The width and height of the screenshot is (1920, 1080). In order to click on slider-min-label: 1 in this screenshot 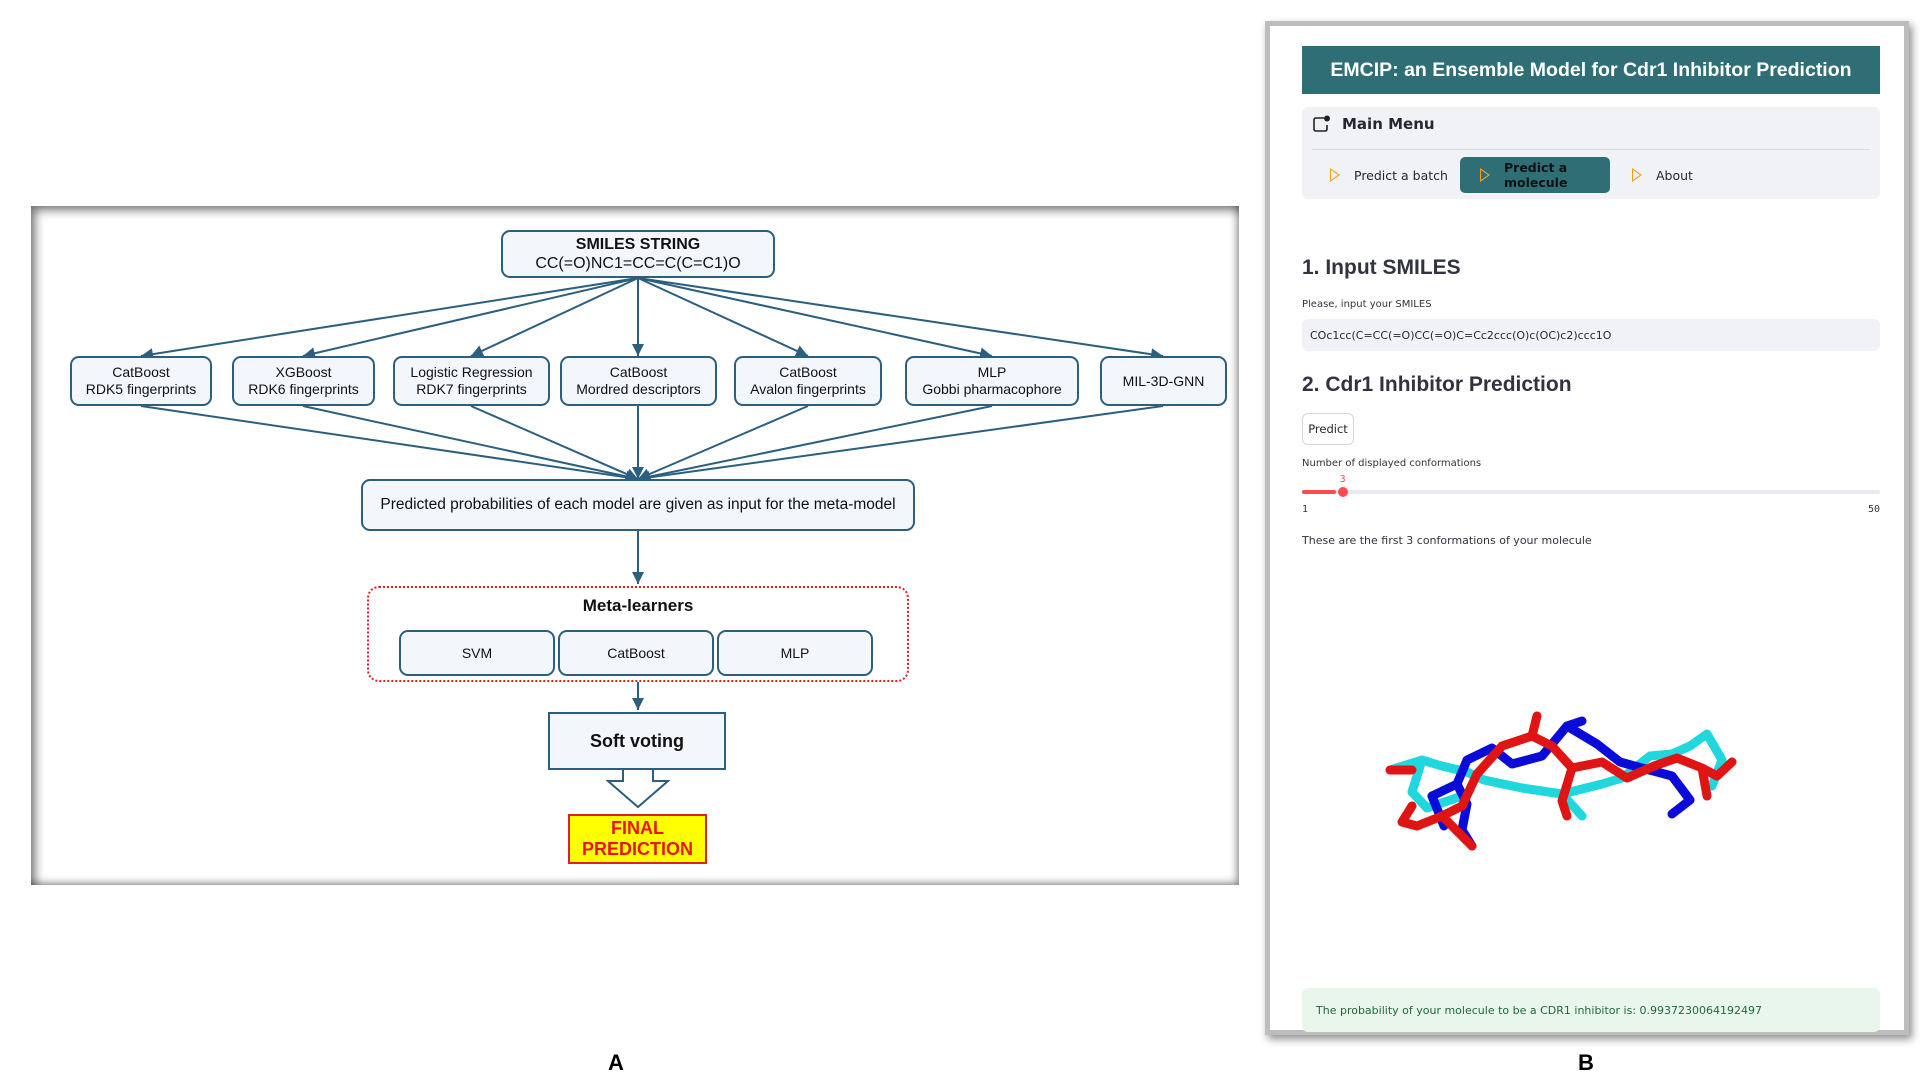, I will do `click(1305, 509)`.